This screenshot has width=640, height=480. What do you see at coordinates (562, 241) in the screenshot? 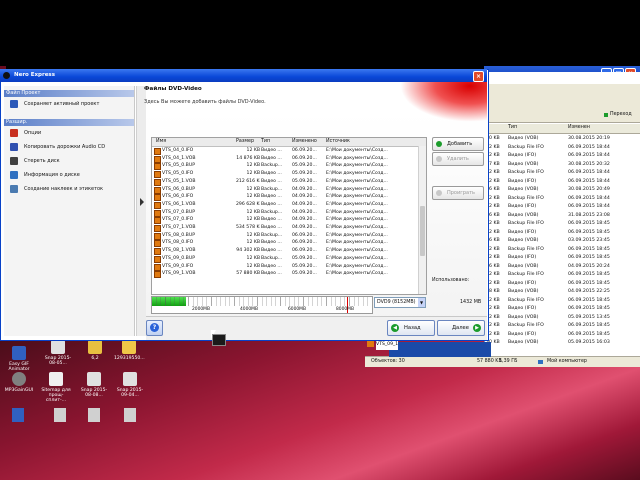
I see `list-item: 36 KB Видео (VOB) 03.09.2015 23:45` at bounding box center [562, 241].